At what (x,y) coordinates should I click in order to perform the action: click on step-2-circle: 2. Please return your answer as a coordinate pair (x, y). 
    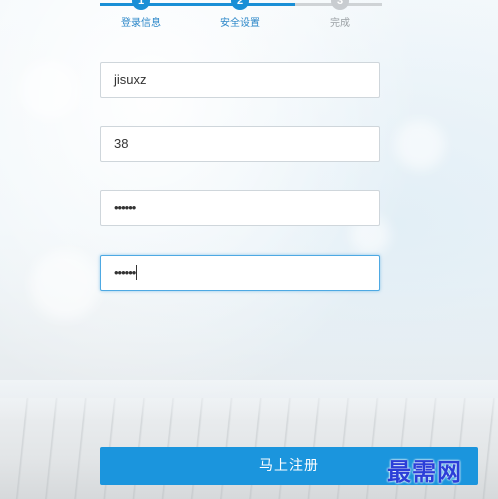
    Looking at the image, I should click on (240, 5).